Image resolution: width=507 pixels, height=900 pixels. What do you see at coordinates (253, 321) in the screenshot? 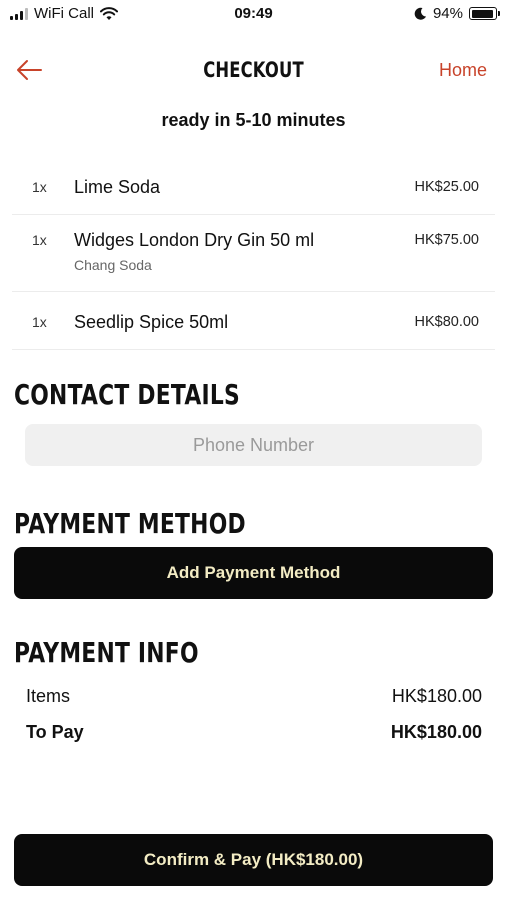
I see `order-item: 1x Seedlip Spice 50ml HK$80.00` at bounding box center [253, 321].